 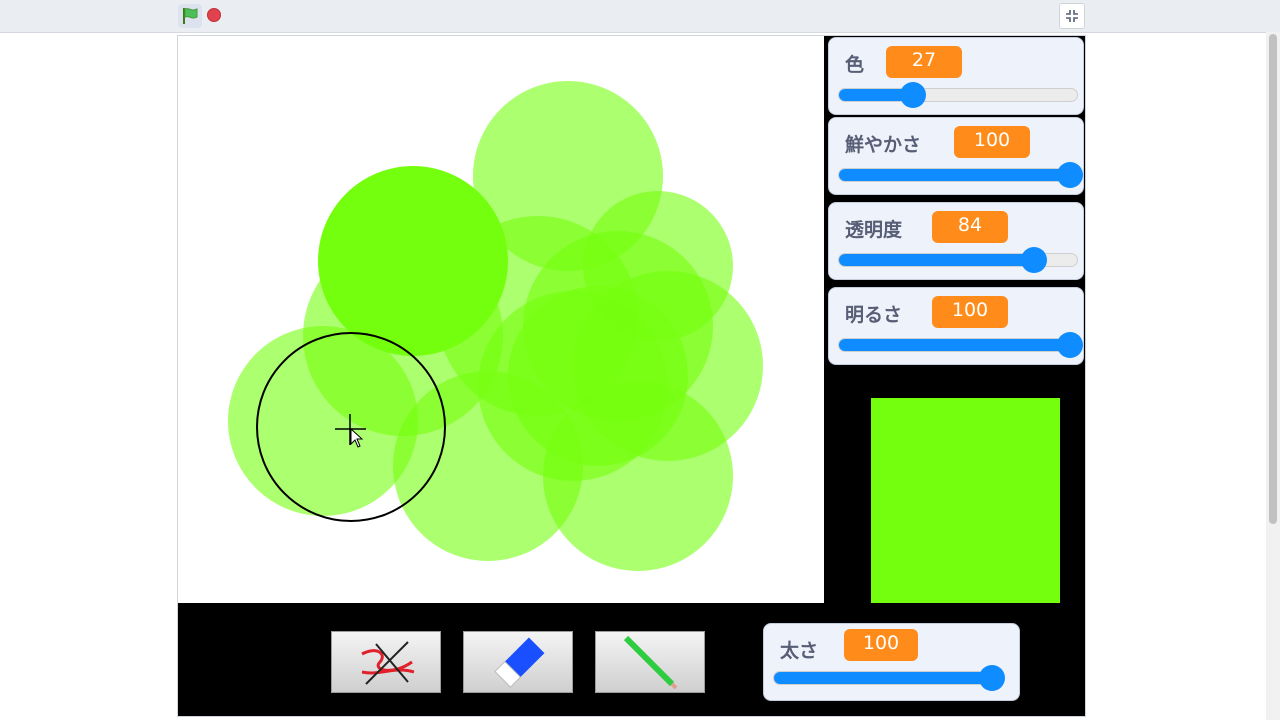 What do you see at coordinates (1273, 279) in the screenshot?
I see `scrollbar-thumb` at bounding box center [1273, 279].